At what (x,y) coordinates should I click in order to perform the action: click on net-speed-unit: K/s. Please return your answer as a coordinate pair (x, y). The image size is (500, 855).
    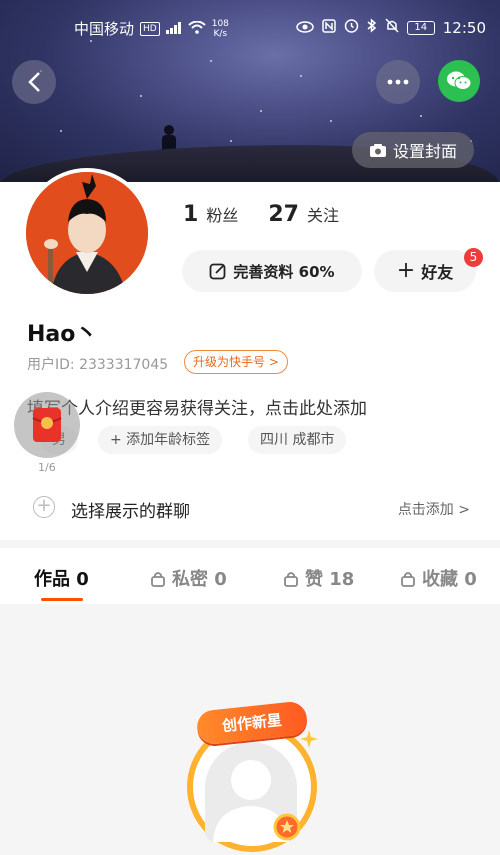
    Looking at the image, I should click on (220, 33).